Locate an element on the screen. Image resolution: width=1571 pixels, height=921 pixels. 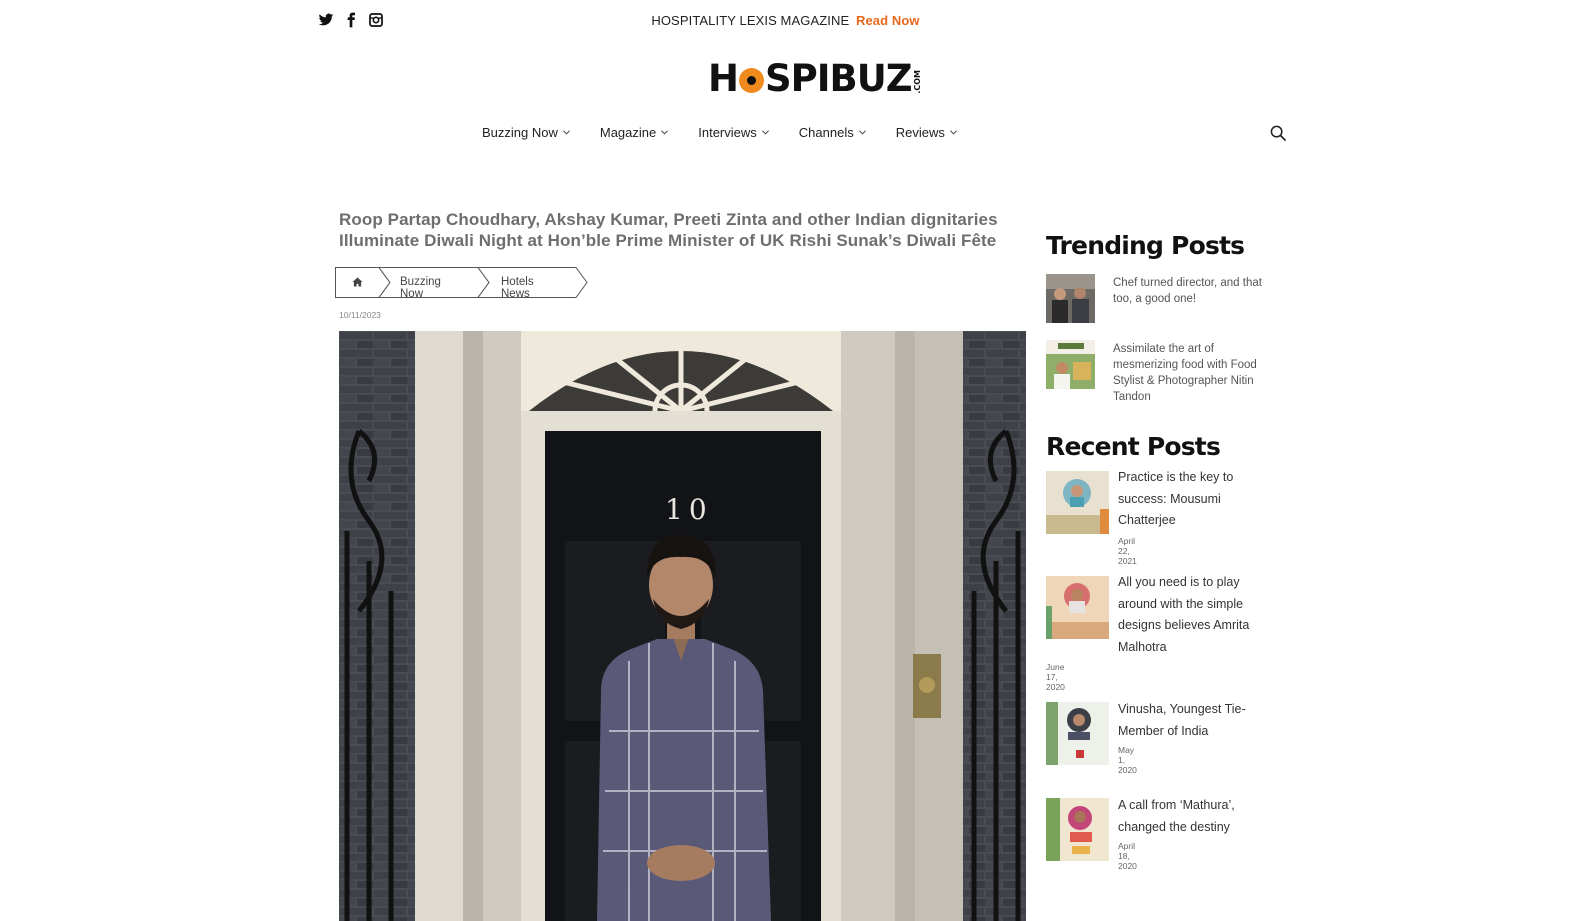
recent-post-date: June 17, 2020 is located at coordinates (1055, 677).